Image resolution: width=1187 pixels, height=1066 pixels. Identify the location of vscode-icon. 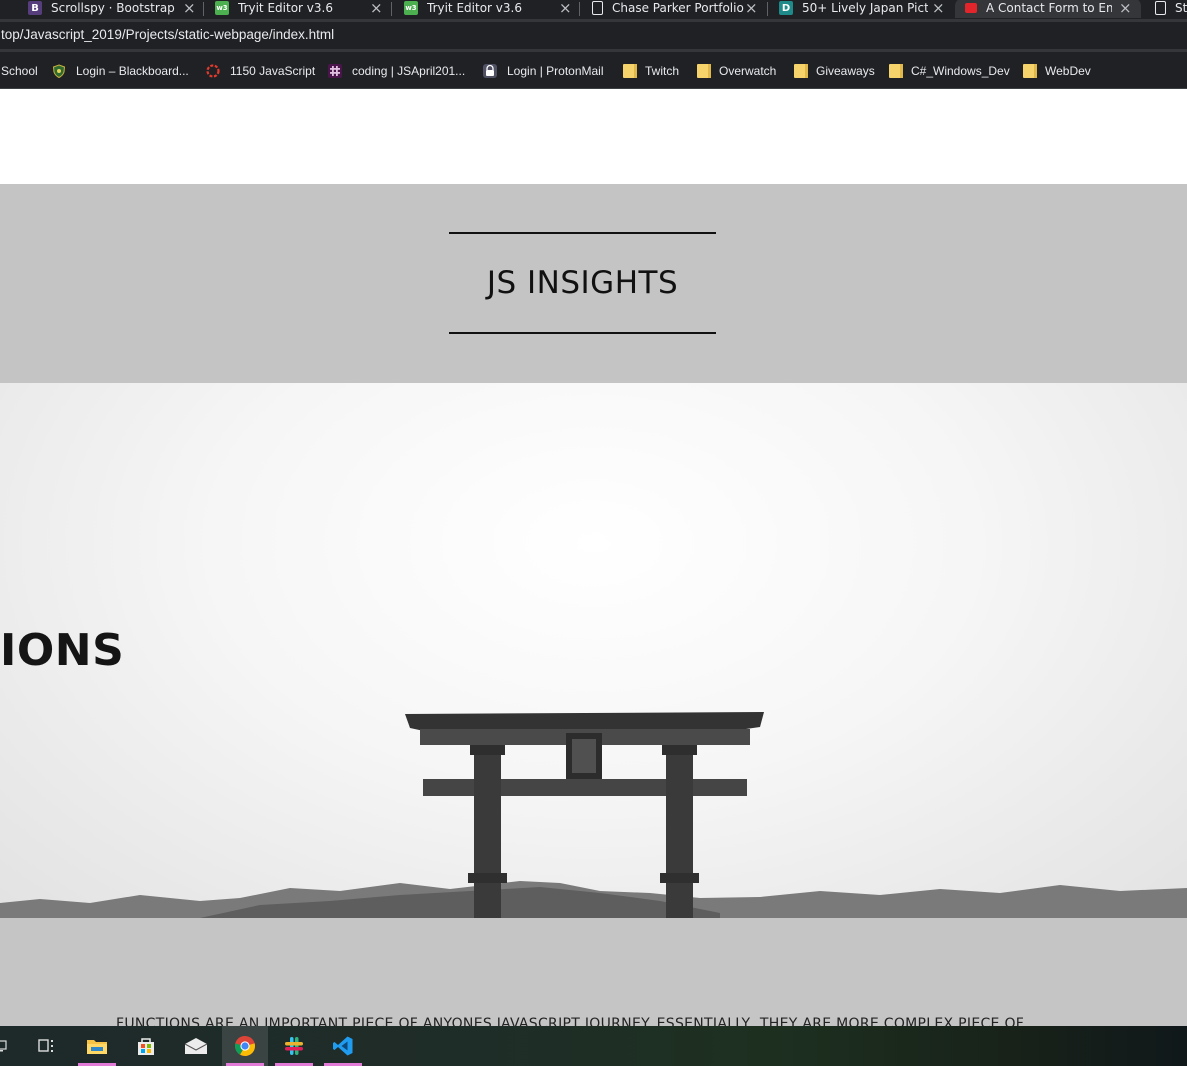
(343, 1046).